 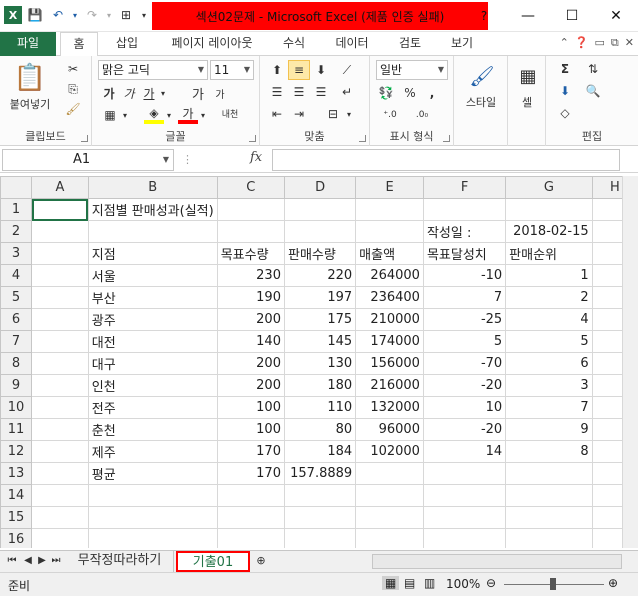 What do you see at coordinates (126, 15) in the screenshot?
I see `borders-icon: ⊞` at bounding box center [126, 15].